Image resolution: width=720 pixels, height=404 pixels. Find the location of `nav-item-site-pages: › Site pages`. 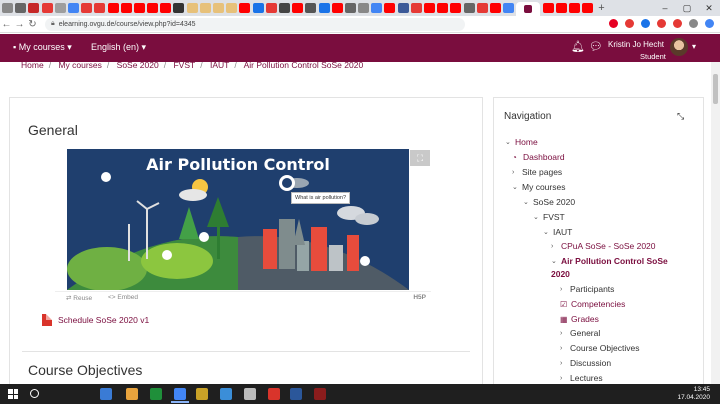

nav-item-site-pages: › Site pages is located at coordinates (537, 172).